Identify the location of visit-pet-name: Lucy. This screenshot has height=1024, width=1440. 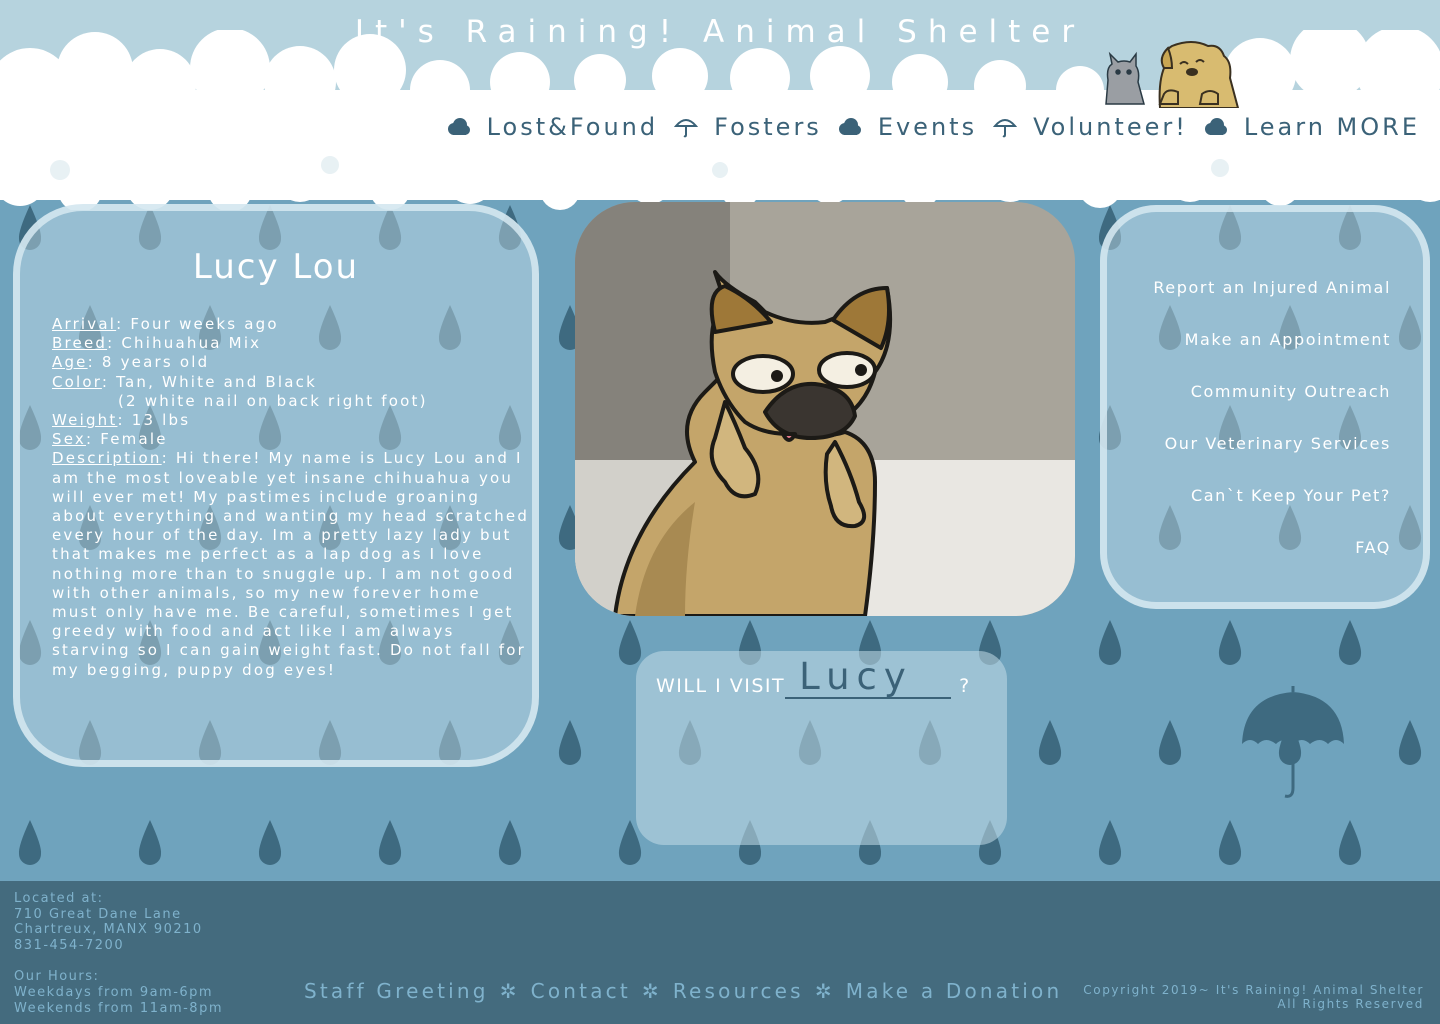
(868, 678).